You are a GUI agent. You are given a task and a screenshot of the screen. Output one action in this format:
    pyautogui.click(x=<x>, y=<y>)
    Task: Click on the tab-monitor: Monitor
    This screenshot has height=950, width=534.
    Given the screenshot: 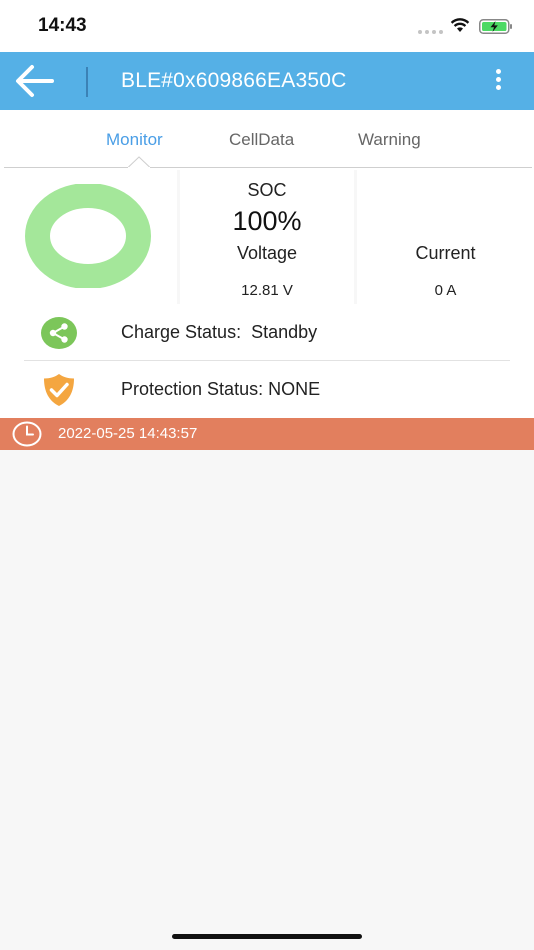 What is the action you would take?
    pyautogui.click(x=134, y=140)
    